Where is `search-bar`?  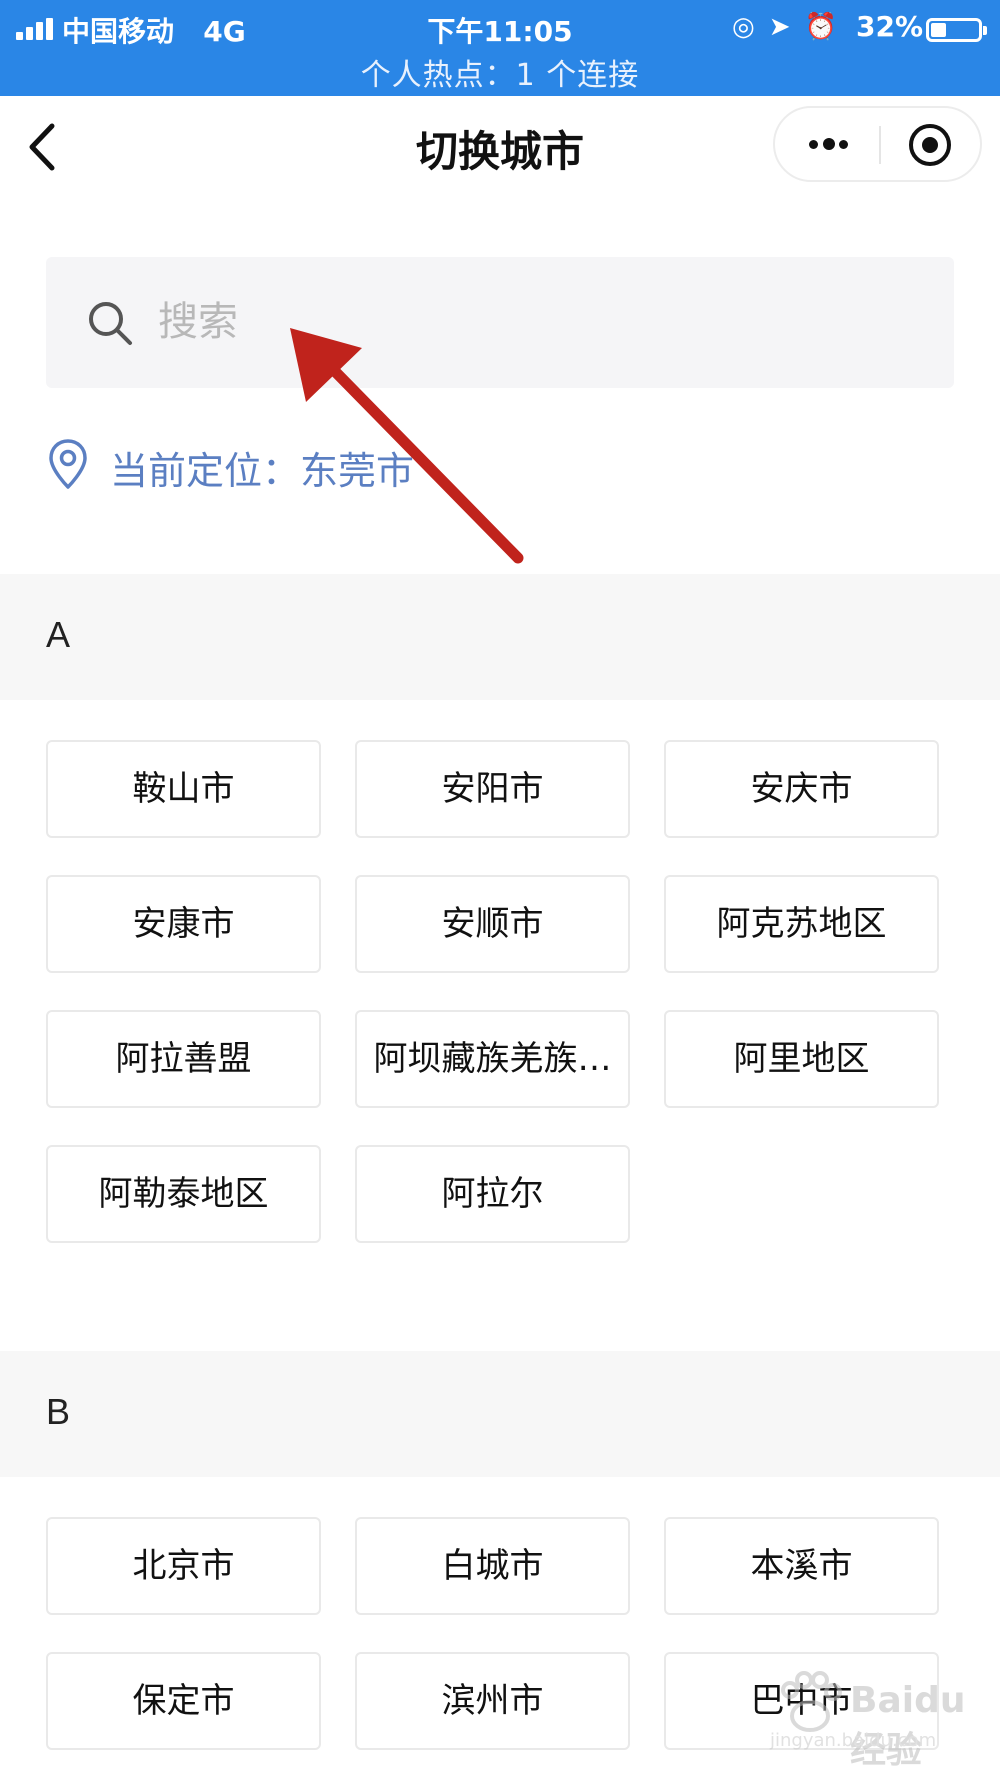 search-bar is located at coordinates (500, 322).